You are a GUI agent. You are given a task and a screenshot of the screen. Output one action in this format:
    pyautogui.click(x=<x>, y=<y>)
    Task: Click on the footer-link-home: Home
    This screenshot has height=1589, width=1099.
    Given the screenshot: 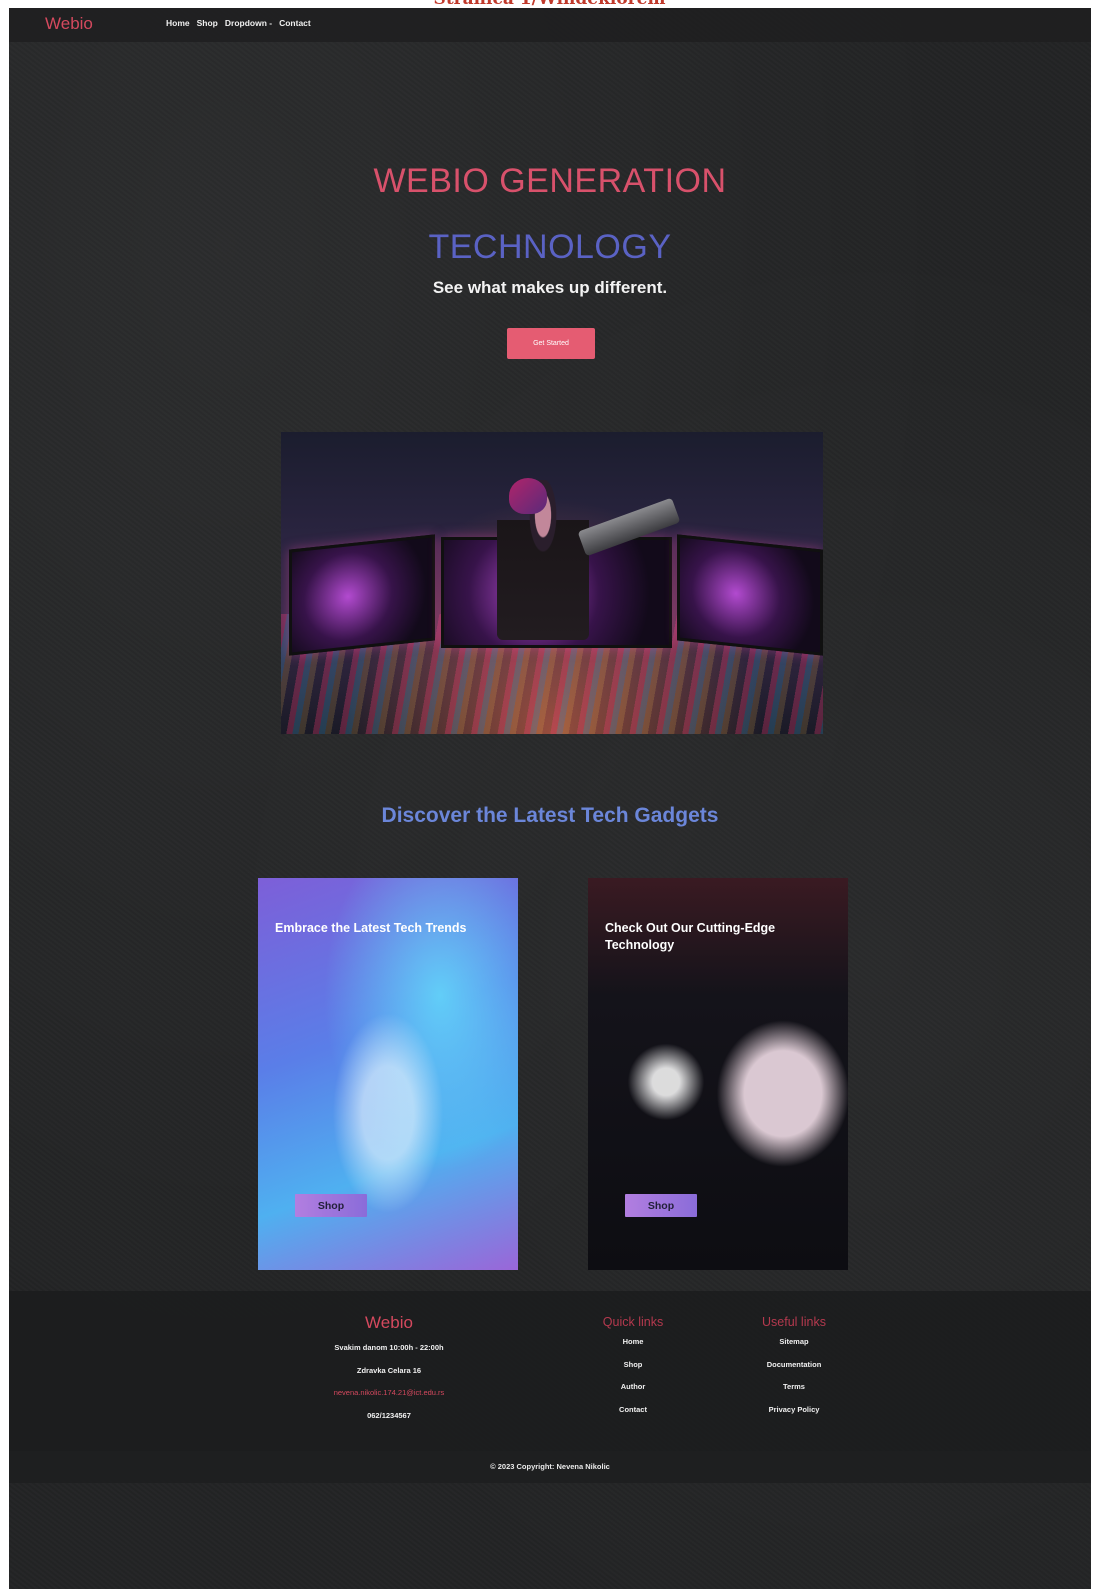 What is the action you would take?
    pyautogui.click(x=633, y=1348)
    